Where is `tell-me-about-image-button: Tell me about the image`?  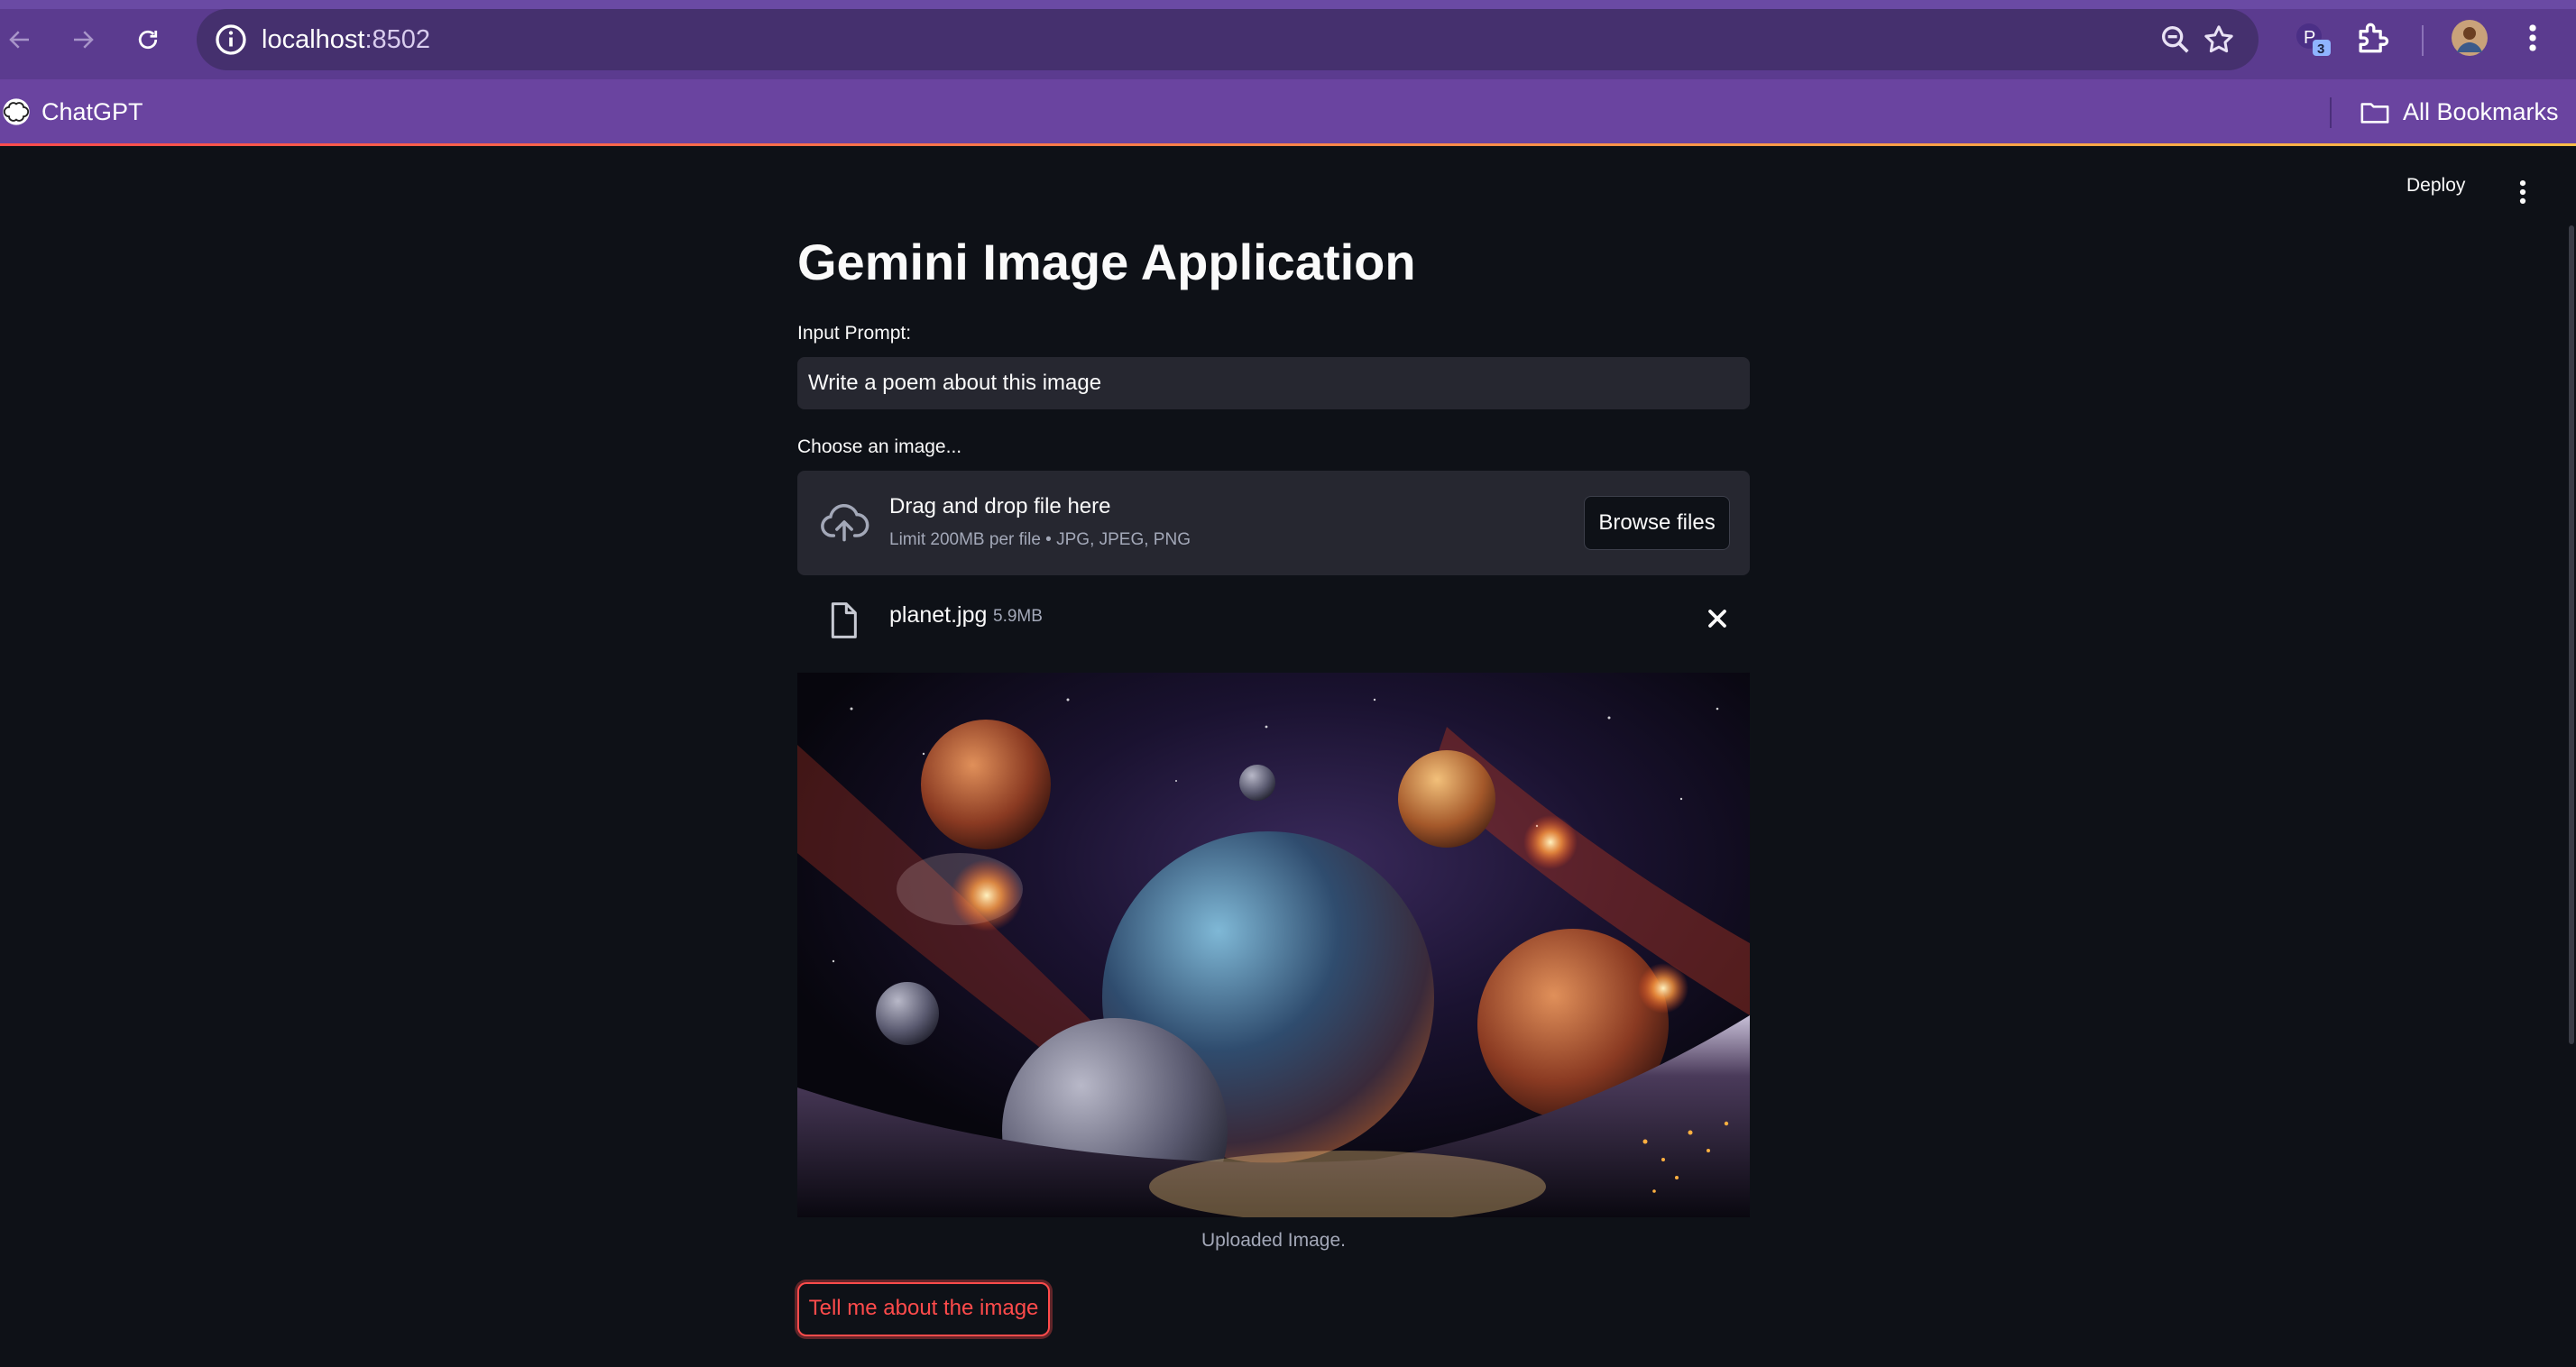
tell-me-about-image-button: Tell me about the image is located at coordinates (924, 1309).